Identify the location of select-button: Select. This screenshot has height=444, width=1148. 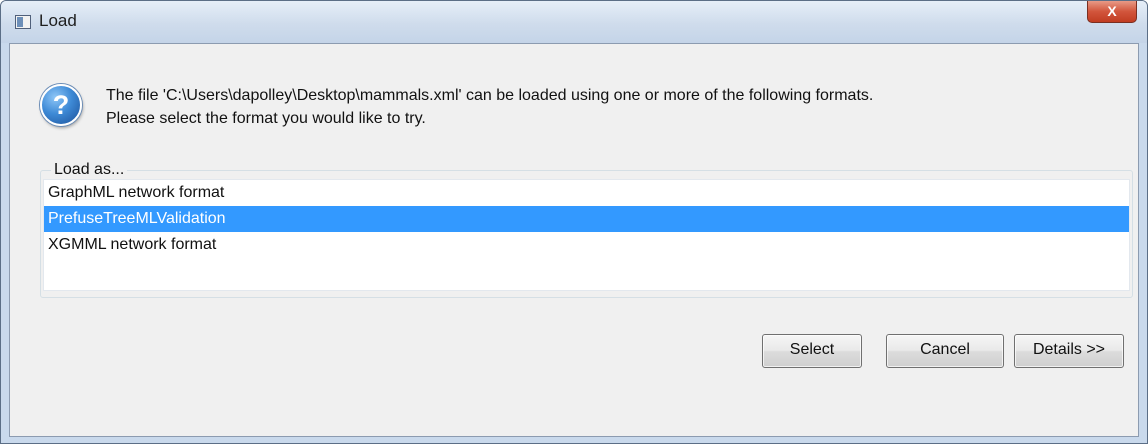
(812, 351).